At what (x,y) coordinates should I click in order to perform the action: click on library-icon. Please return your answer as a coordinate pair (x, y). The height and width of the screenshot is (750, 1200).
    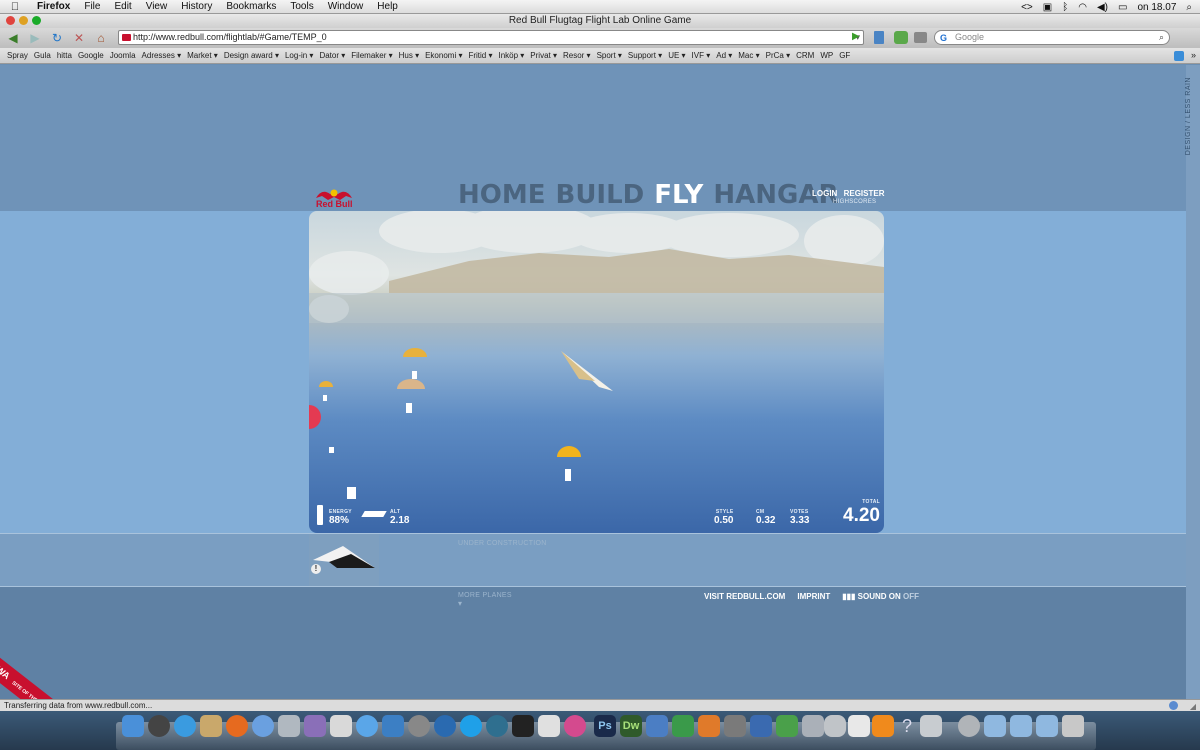
    Looking at the image, I should click on (879, 37).